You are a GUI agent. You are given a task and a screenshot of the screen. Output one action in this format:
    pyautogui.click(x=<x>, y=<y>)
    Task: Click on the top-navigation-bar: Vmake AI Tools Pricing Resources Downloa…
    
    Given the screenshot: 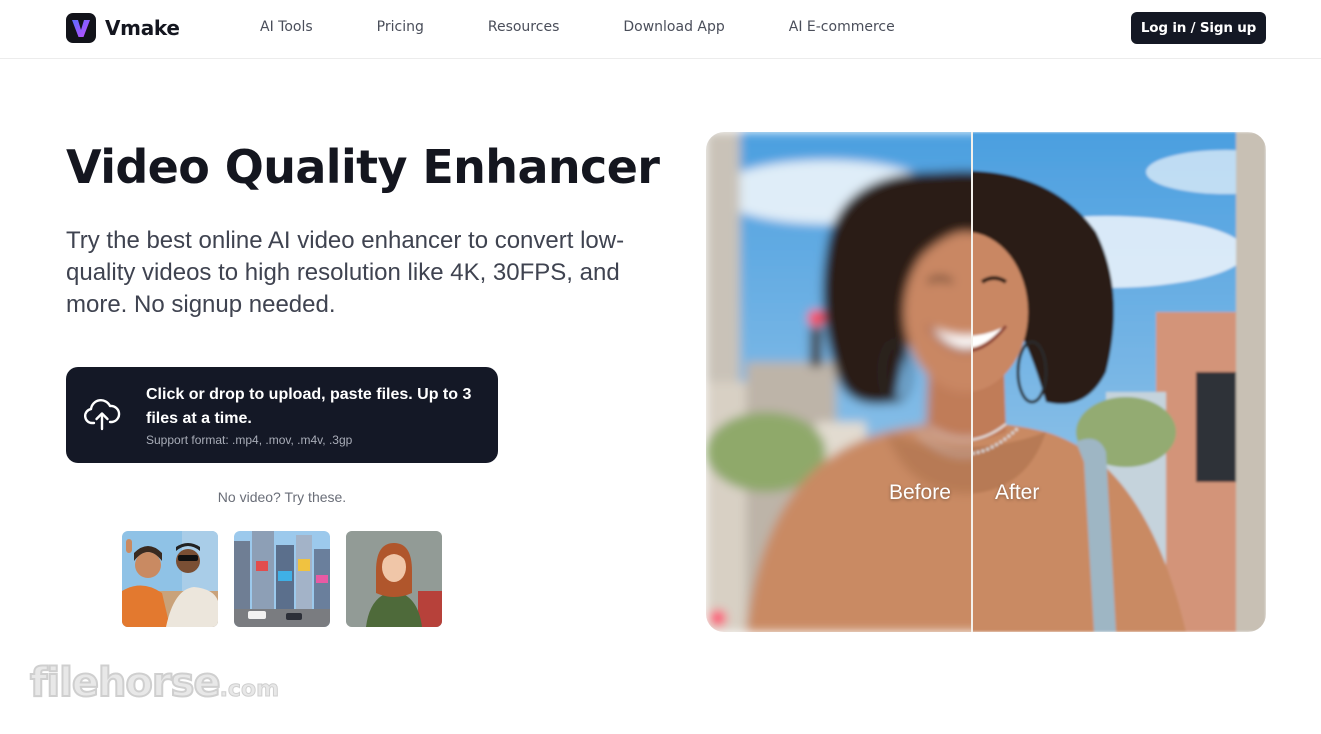 What is the action you would take?
    pyautogui.click(x=660, y=29)
    